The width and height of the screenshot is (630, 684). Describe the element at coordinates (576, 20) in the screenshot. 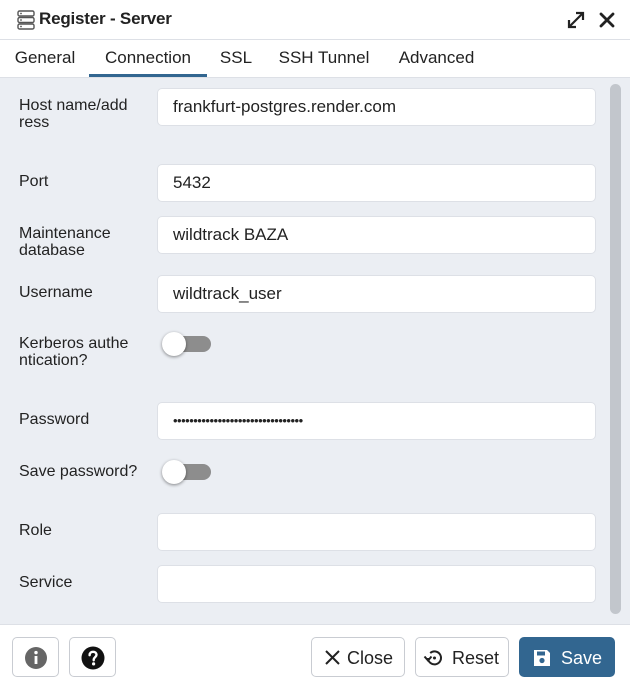

I see `maximize-icon` at that location.